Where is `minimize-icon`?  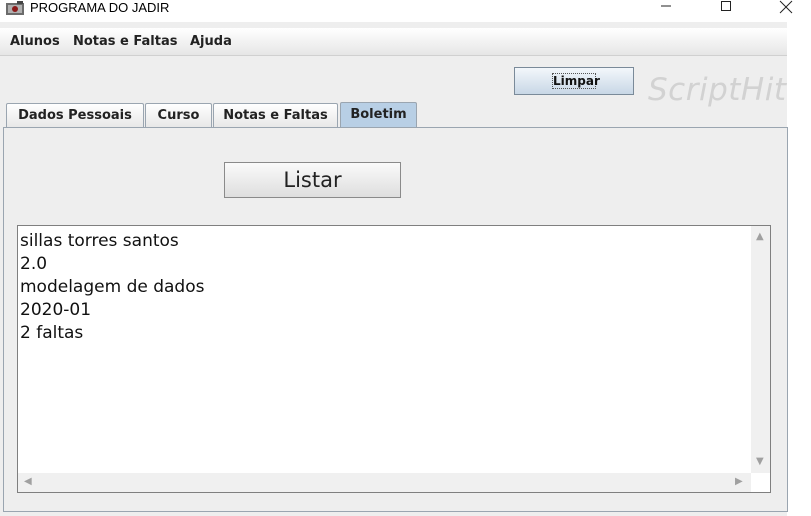 minimize-icon is located at coordinates (666, 6).